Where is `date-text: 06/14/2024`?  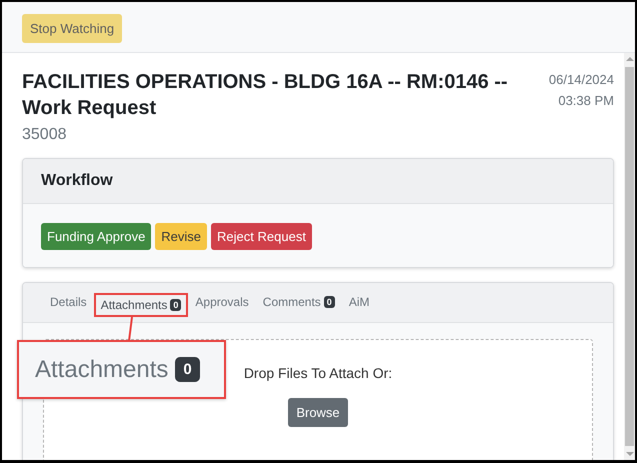 date-text: 06/14/2024 is located at coordinates (581, 80).